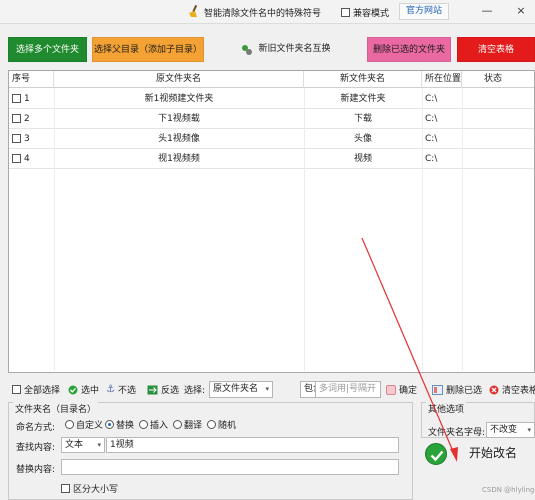 The height and width of the screenshot is (500, 535). What do you see at coordinates (90, 391) in the screenshot?
I see `check-label: 选中` at bounding box center [90, 391].